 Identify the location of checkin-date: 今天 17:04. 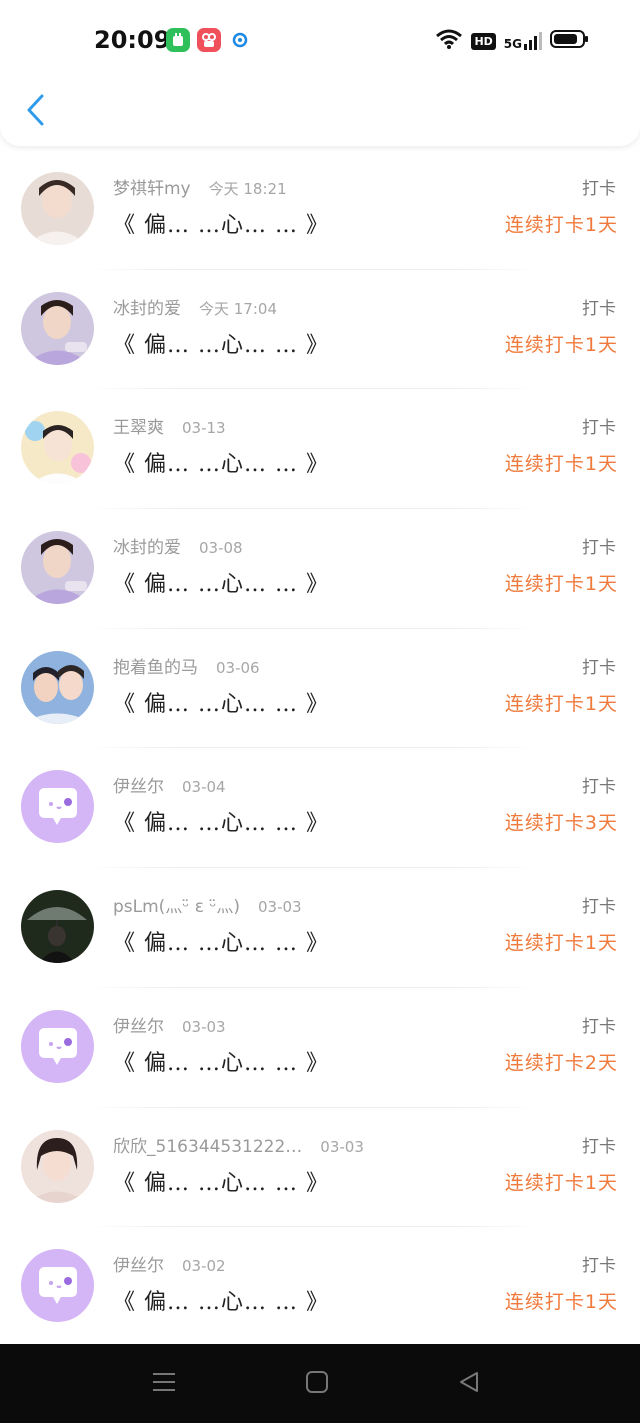
(238, 308).